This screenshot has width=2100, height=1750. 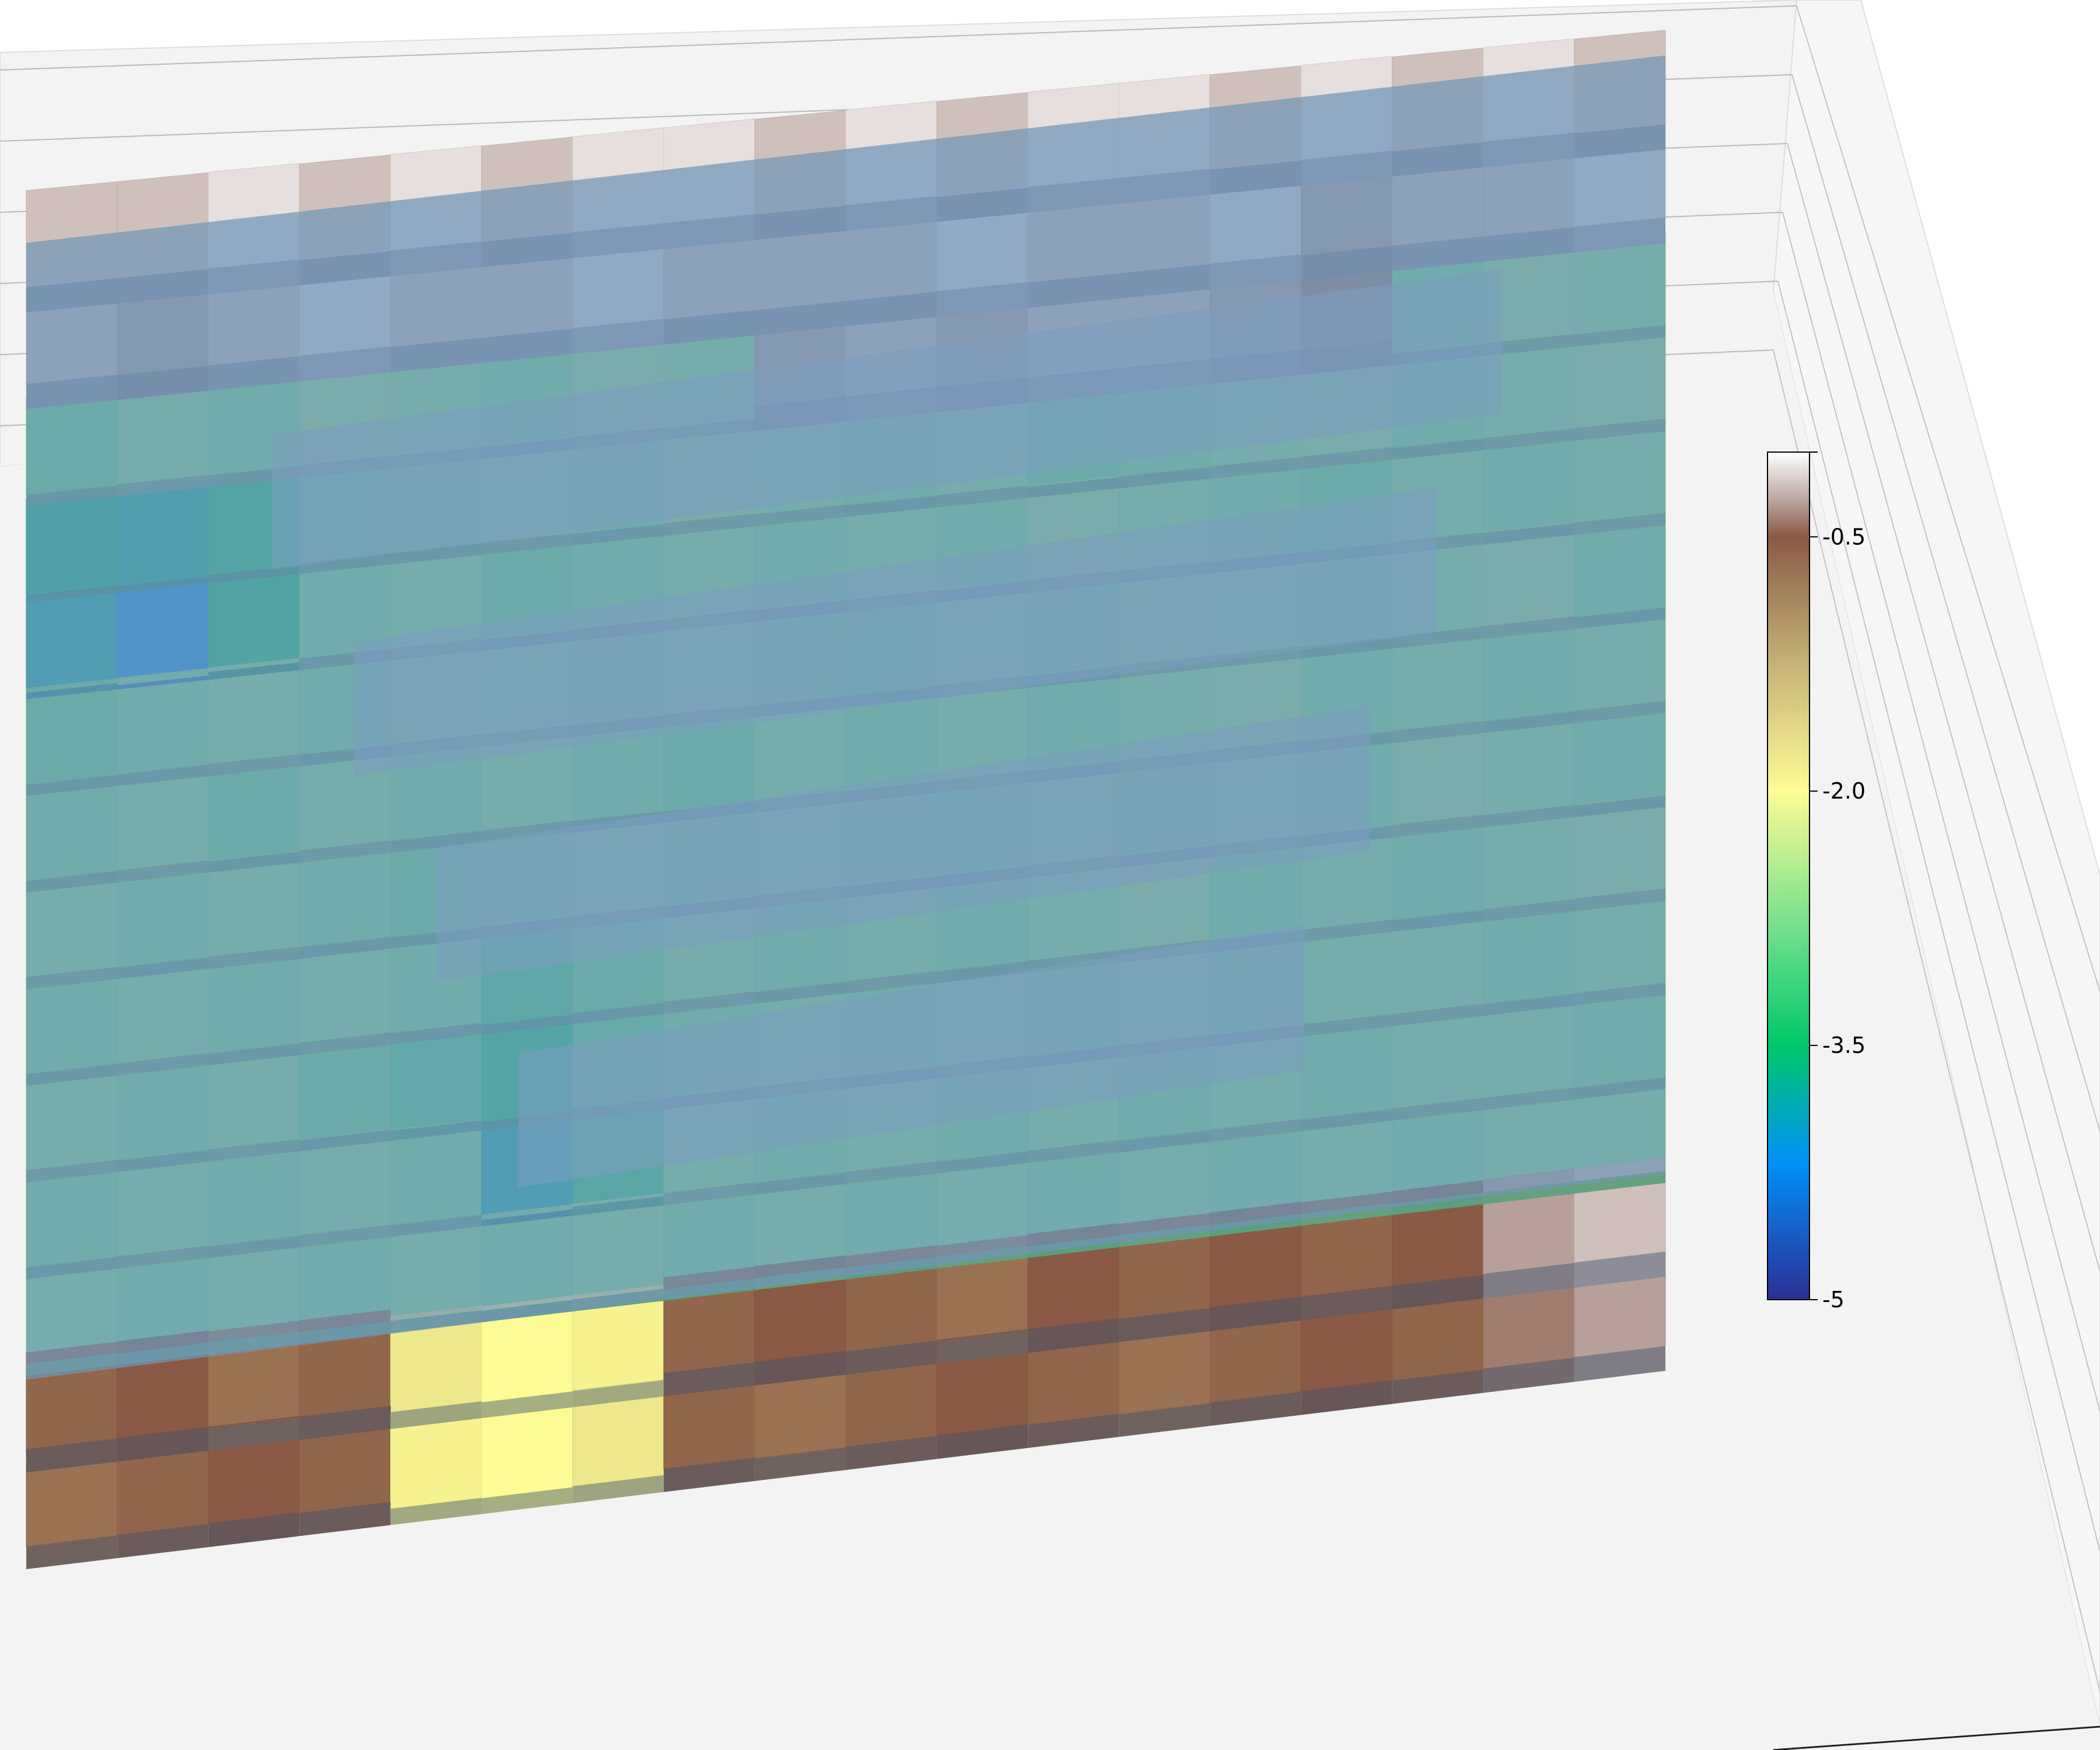 What do you see at coordinates (1844, 1045) in the screenshot?
I see `colorbar-tick-label: -3.5` at bounding box center [1844, 1045].